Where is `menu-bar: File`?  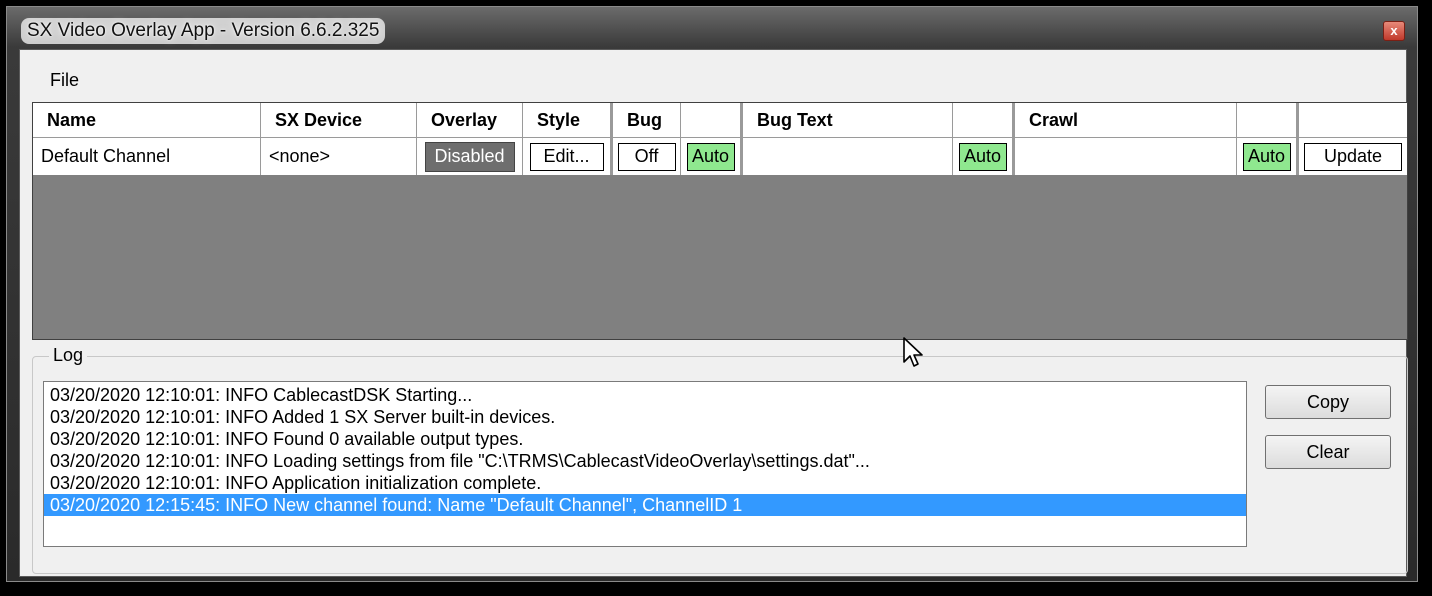 menu-bar: File is located at coordinates (713, 74).